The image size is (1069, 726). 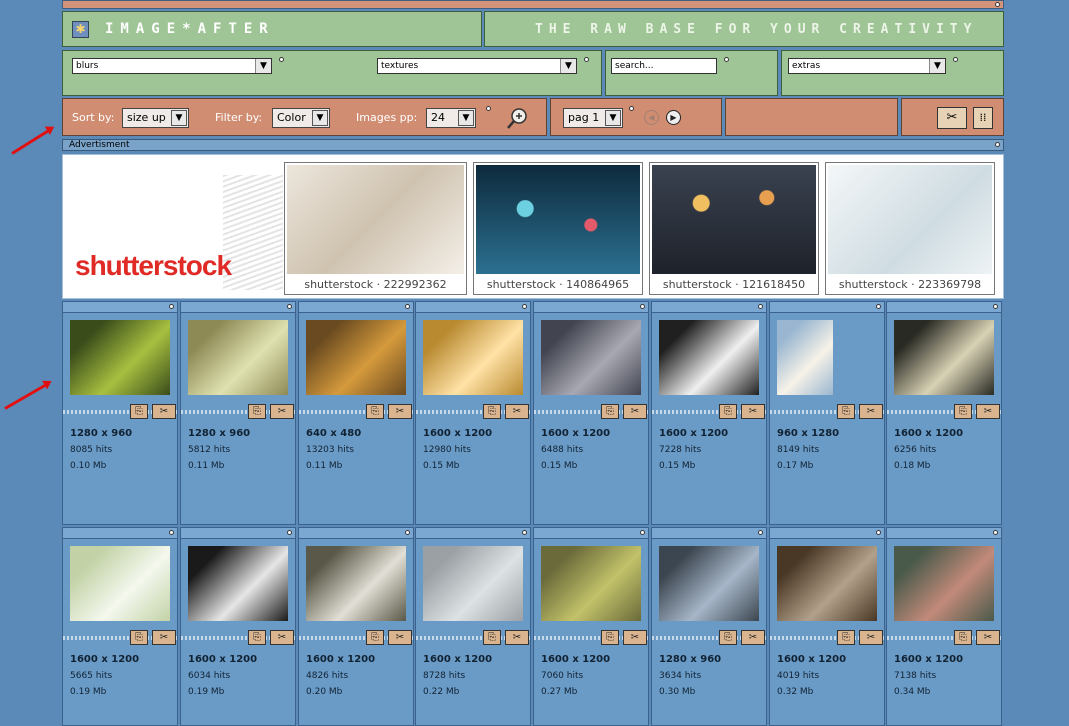 I want to click on advert-image-2: shutterstock · 140864965, so click(x=558, y=228).